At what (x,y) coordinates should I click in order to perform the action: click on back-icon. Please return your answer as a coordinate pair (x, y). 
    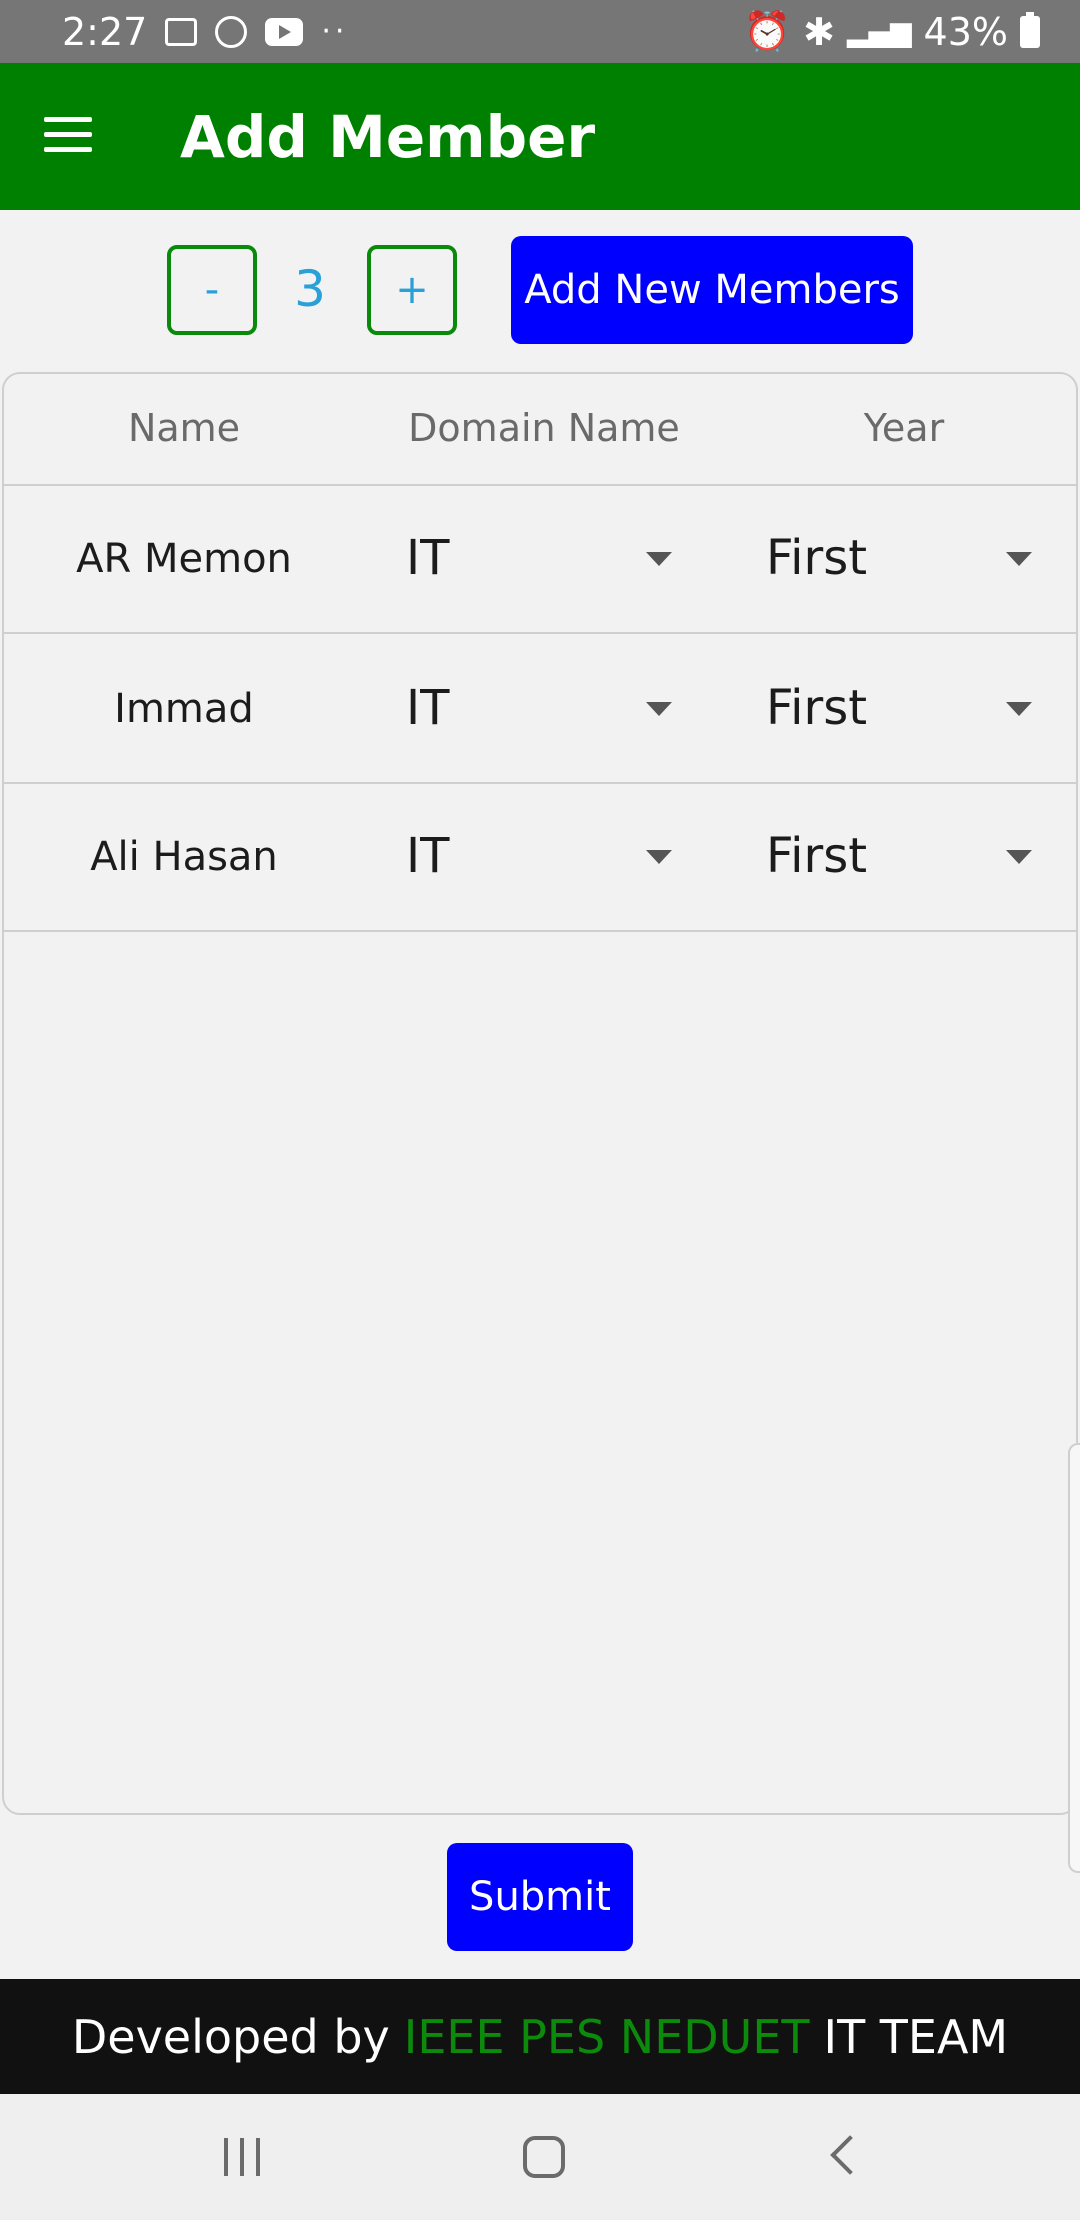
    Looking at the image, I should click on (850, 2155).